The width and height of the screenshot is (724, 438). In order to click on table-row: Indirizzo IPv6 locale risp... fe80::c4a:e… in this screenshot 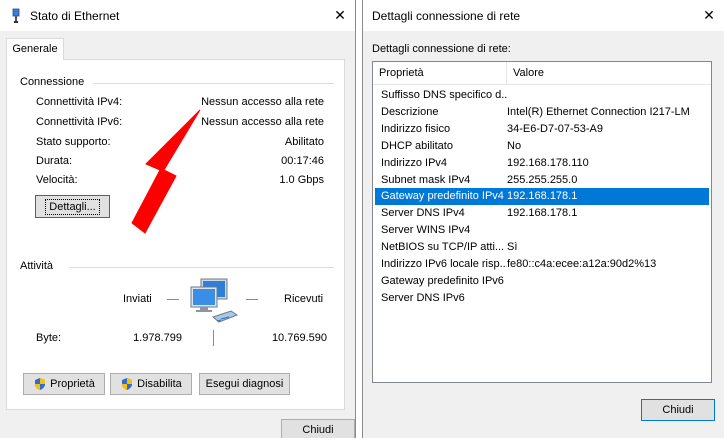, I will do `click(542, 264)`.